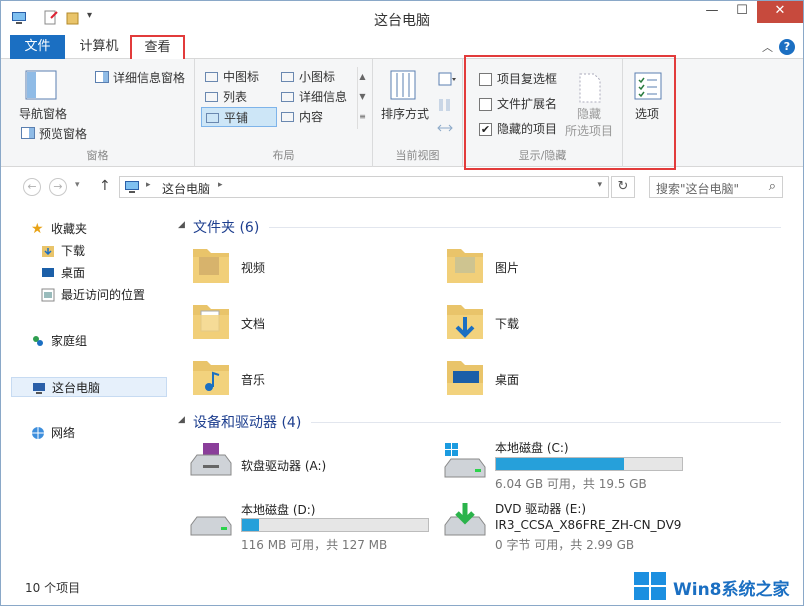 The height and width of the screenshot is (606, 804). I want to click on system-drive-icon, so click(465, 460).